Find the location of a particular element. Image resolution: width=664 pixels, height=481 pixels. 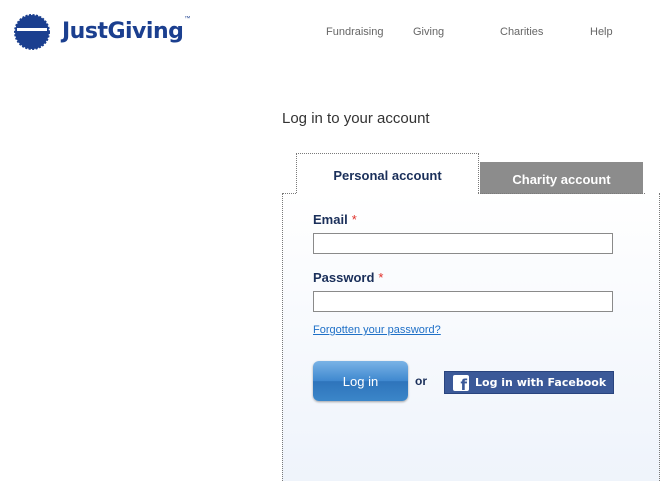

nav-charities: Charities is located at coordinates (521, 32).